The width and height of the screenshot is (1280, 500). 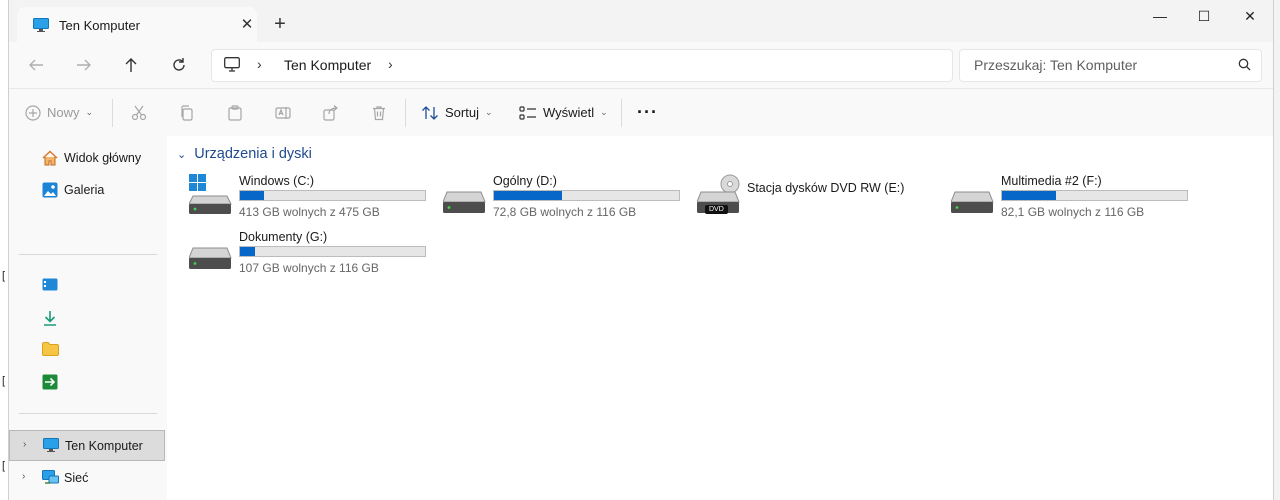 What do you see at coordinates (99, 25) in the screenshot?
I see `tab-title: Ten Komputer` at bounding box center [99, 25].